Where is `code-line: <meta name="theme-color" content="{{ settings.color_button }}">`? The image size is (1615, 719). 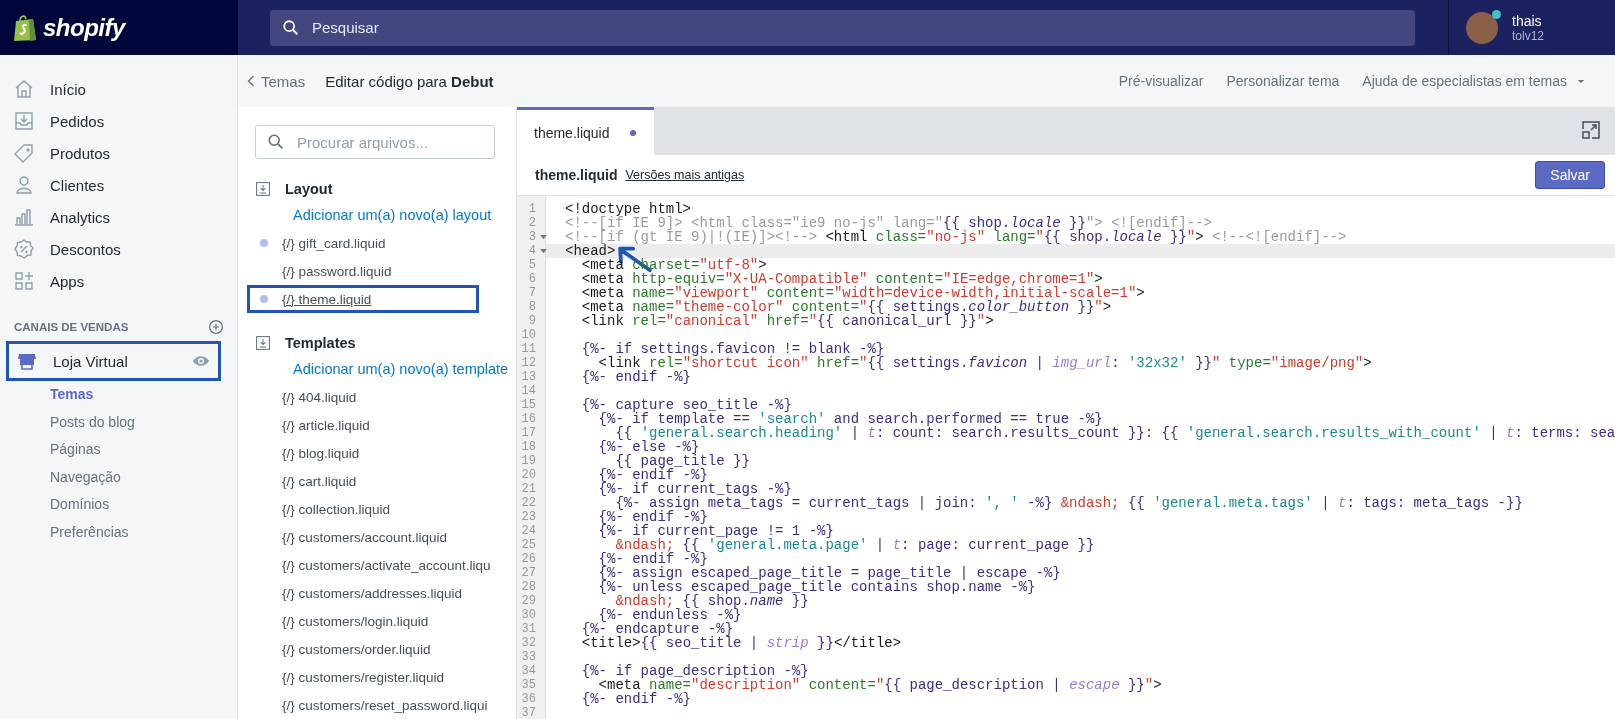 code-line: <meta name="theme-color" content="{{ settings.color_button }}"> is located at coordinates (846, 307).